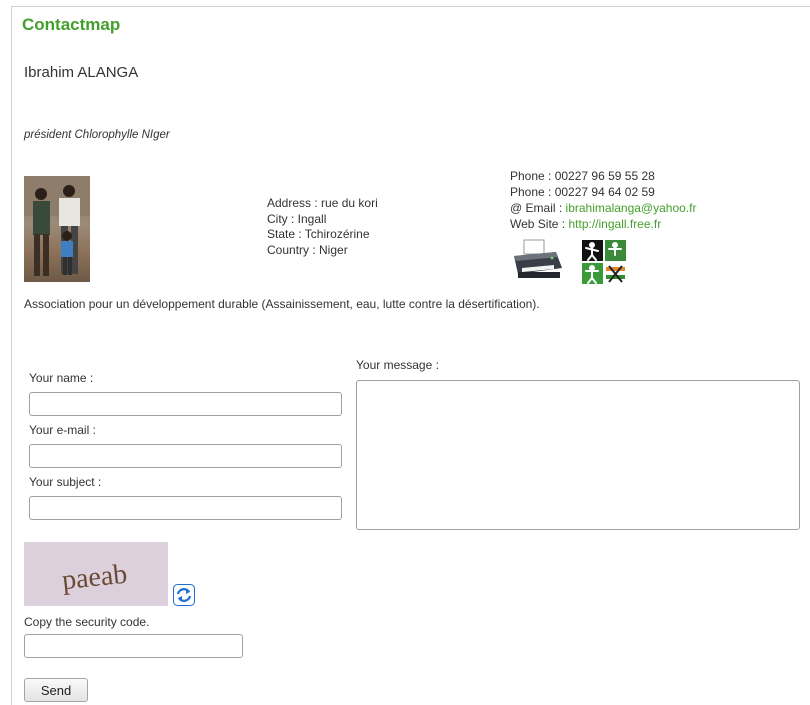  I want to click on email-label: @ Email :, so click(536, 208).